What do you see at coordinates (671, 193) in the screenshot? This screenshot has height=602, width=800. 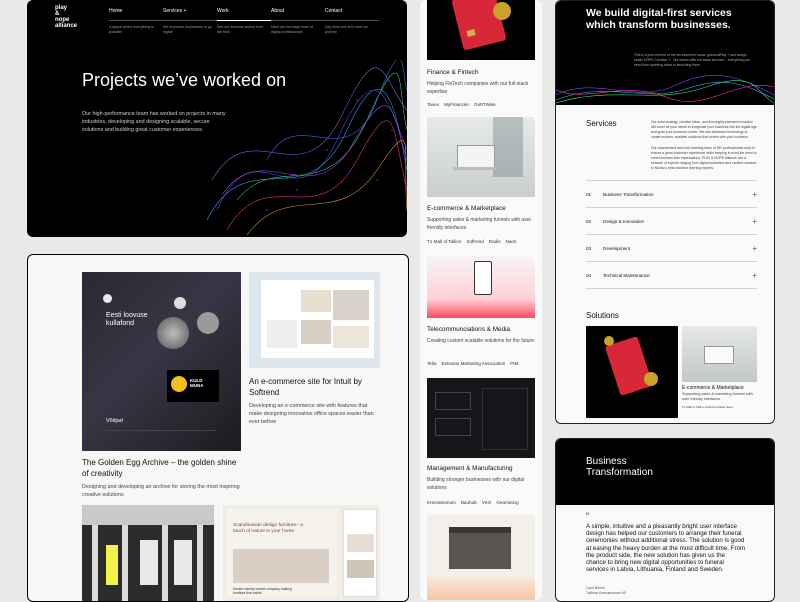 I see `service-row-business-transformation: 01 Business Transformation +` at bounding box center [671, 193].